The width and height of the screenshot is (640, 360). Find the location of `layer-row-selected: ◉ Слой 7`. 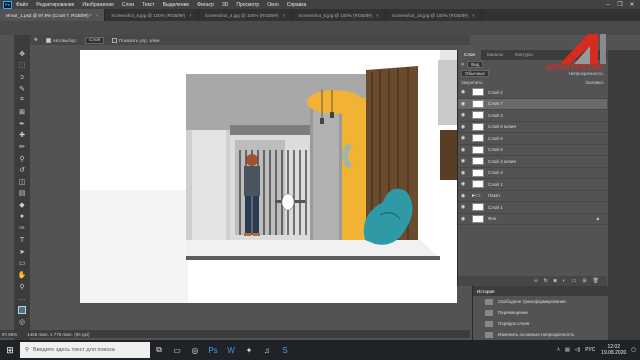

layer-row-selected: ◉ Слой 7 is located at coordinates (532, 104).